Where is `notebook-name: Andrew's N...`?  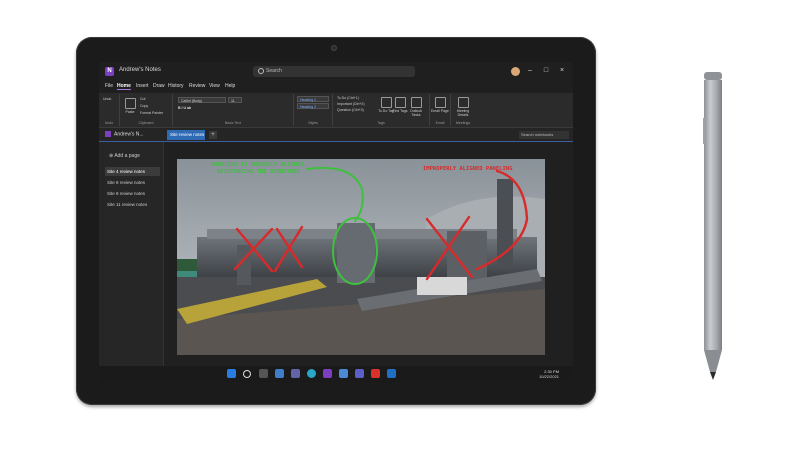 notebook-name: Andrew's N... is located at coordinates (129, 134).